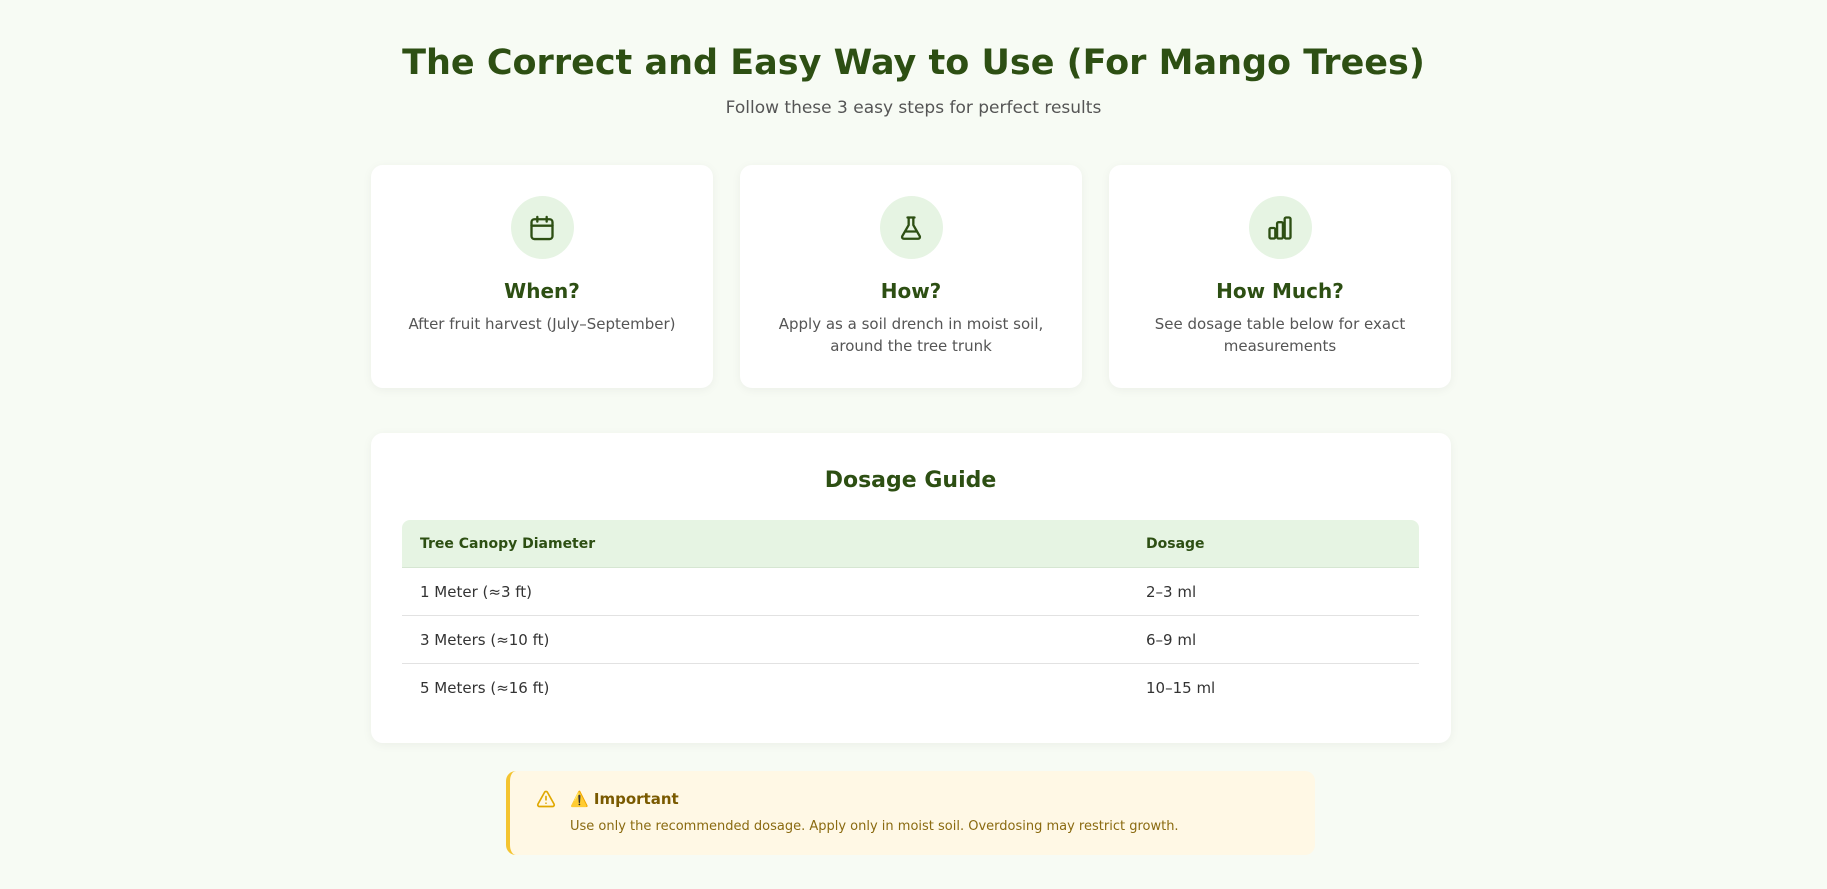 This screenshot has height=889, width=1827. I want to click on warning-icon, so click(546, 801).